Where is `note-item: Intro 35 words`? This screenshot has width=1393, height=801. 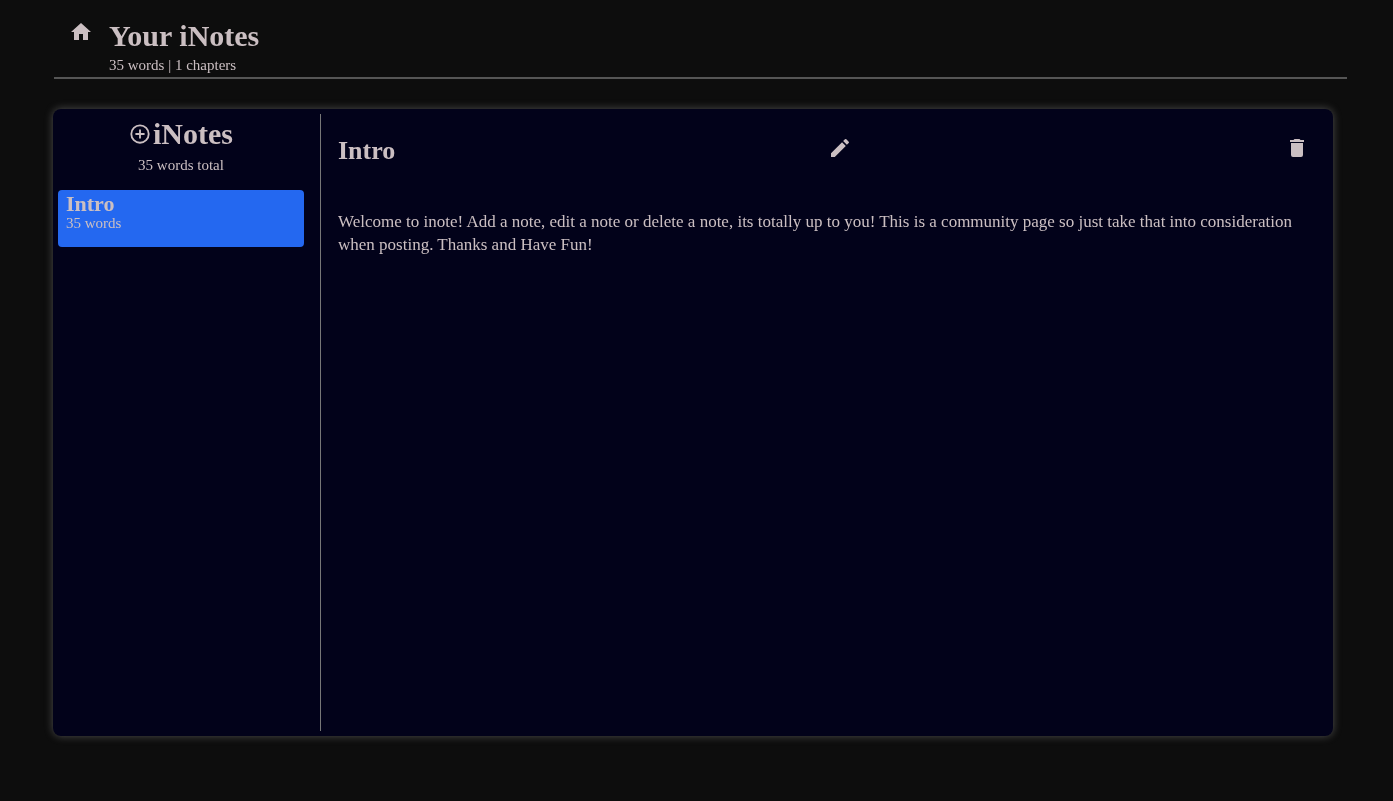
note-item: Intro 35 words is located at coordinates (181, 218).